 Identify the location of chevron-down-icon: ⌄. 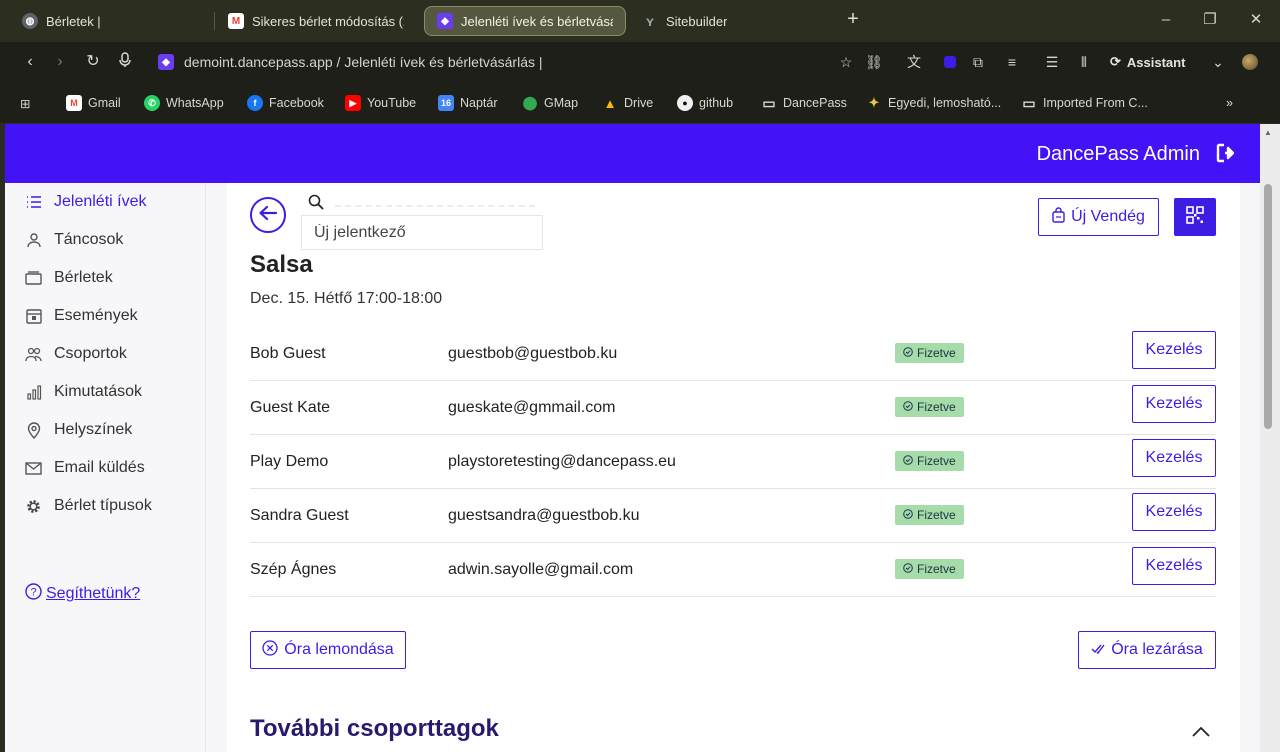
(1218, 62).